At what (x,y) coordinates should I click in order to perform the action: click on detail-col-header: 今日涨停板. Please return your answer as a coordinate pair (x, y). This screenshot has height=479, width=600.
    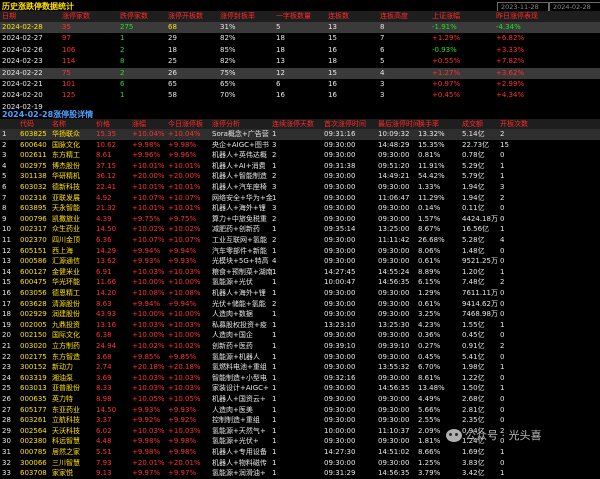
    Looking at the image, I should click on (185, 124).